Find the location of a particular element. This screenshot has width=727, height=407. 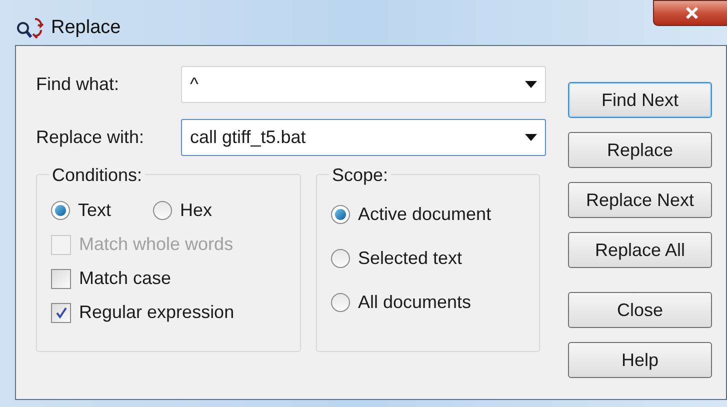

dialog-button: Help is located at coordinates (640, 360).